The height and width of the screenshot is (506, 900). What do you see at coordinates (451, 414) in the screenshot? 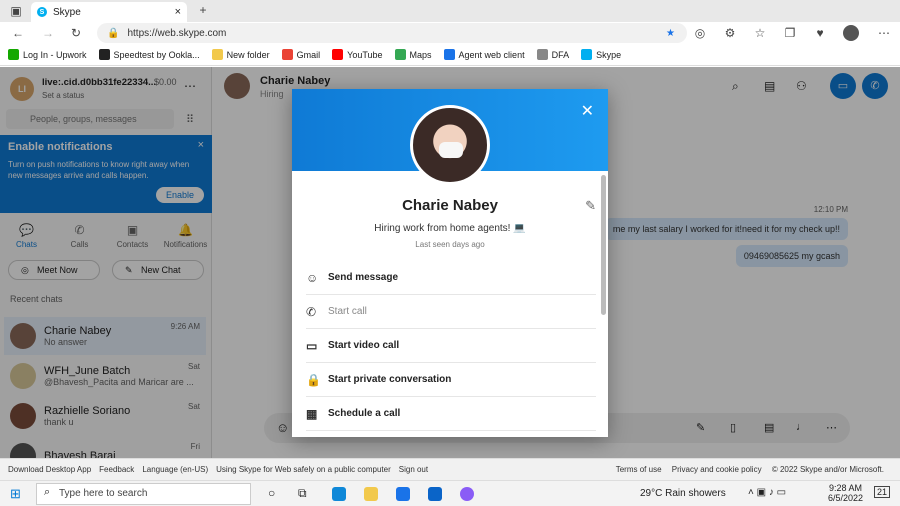
I see `schedule-a-call-button: ▦ Schedule a call` at bounding box center [451, 414].